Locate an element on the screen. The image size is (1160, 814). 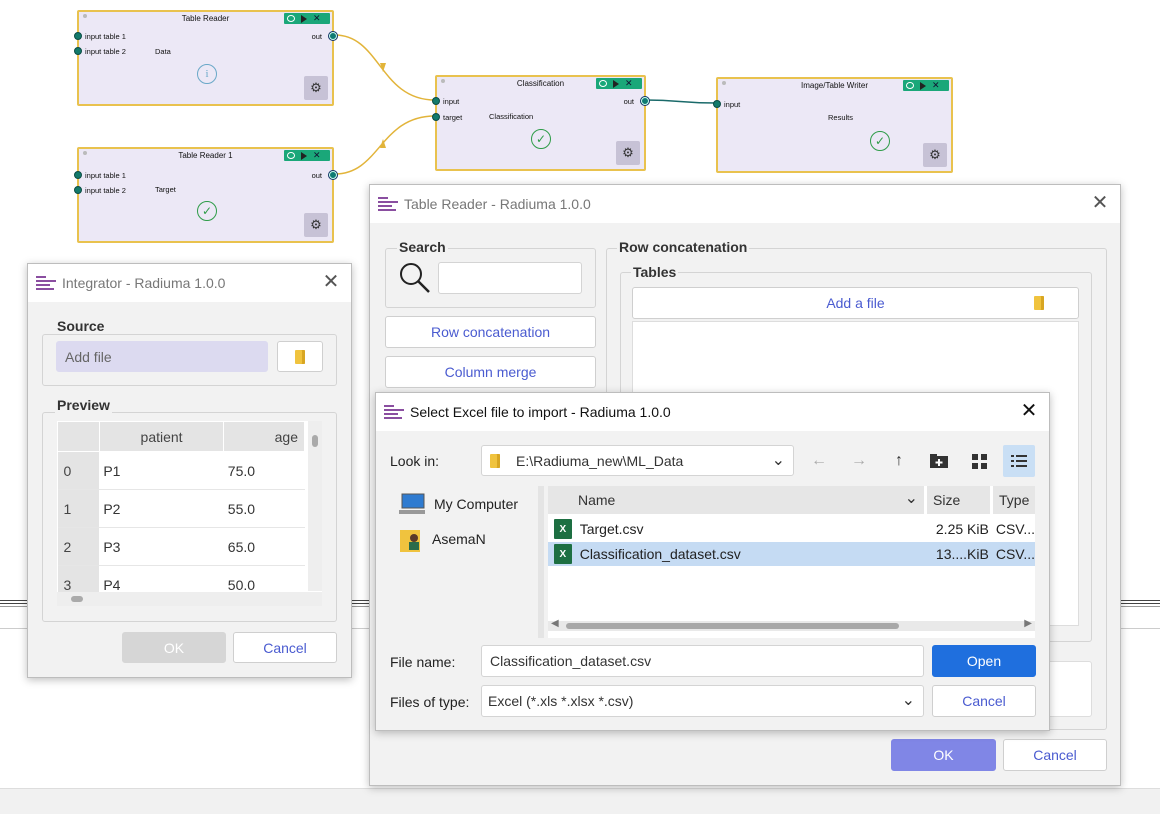
vertical-scrollbar is located at coordinates (315, 506).